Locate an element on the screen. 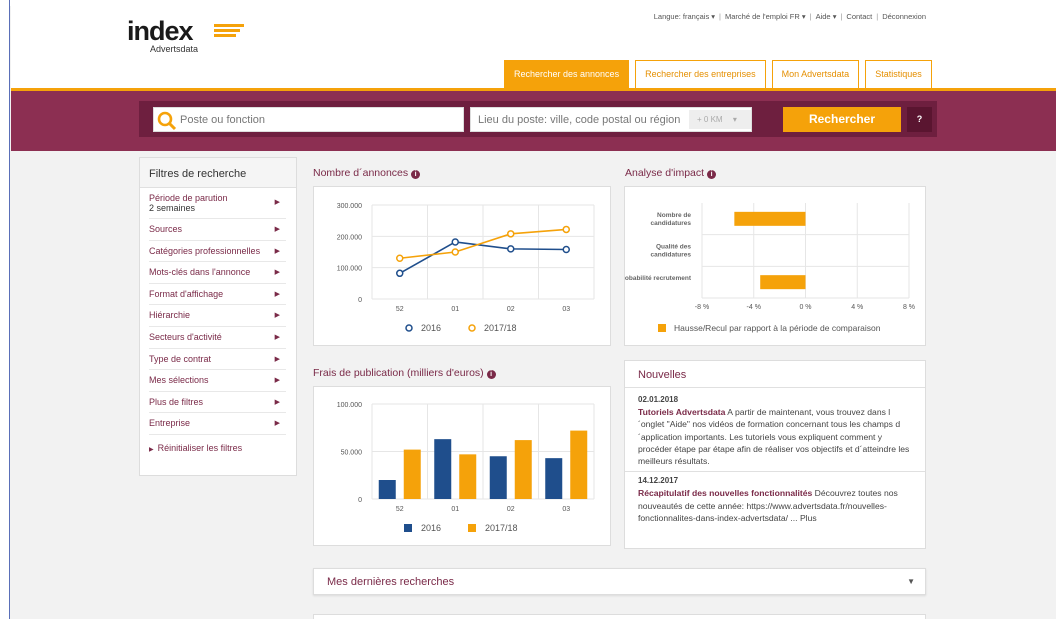 The width and height of the screenshot is (1056, 619). logout-link: Déconnexion is located at coordinates (904, 16).